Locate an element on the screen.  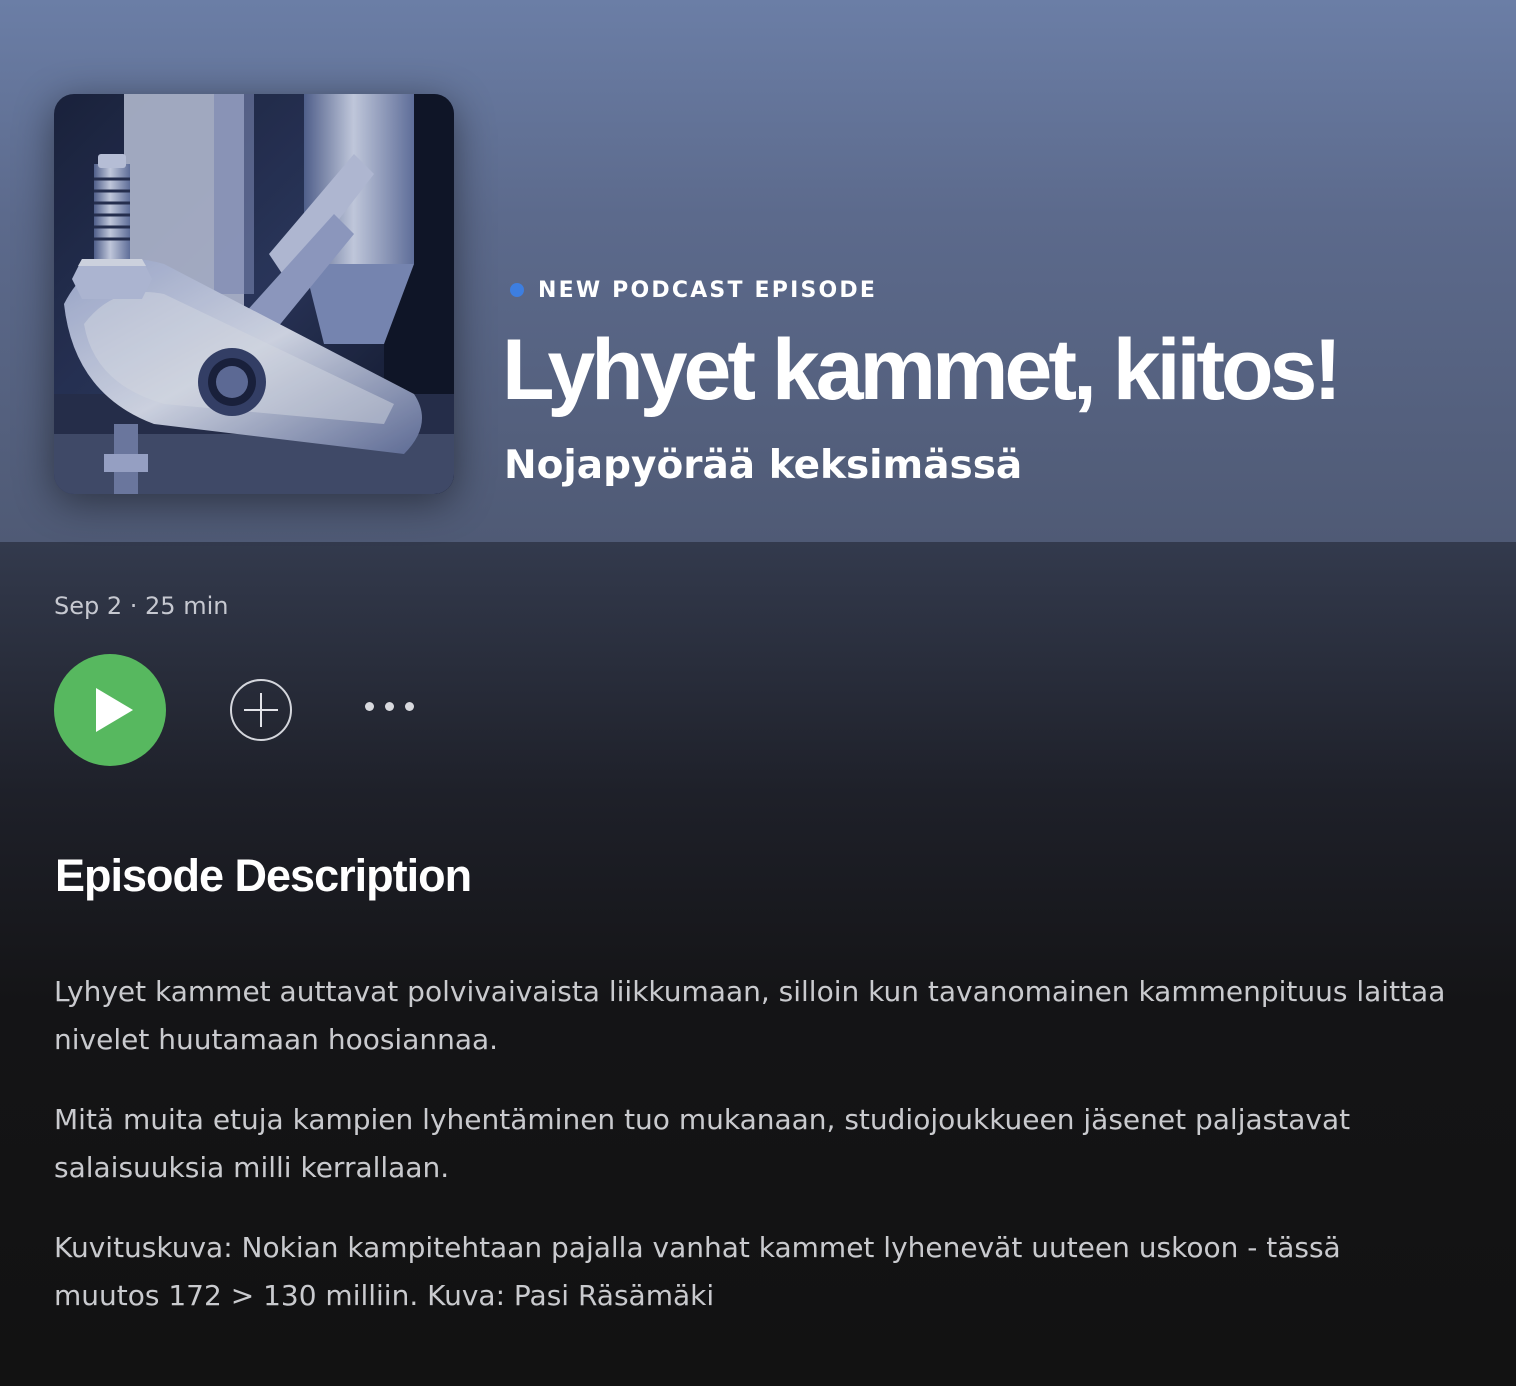
episode-cover-image is located at coordinates (254, 294).